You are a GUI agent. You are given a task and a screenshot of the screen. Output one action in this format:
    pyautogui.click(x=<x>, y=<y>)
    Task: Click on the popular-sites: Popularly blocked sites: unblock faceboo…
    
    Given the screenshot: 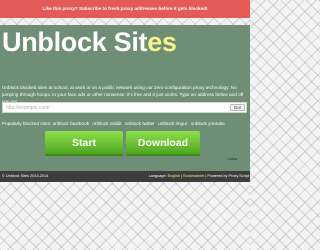 What is the action you would take?
    pyautogui.click(x=125, y=123)
    